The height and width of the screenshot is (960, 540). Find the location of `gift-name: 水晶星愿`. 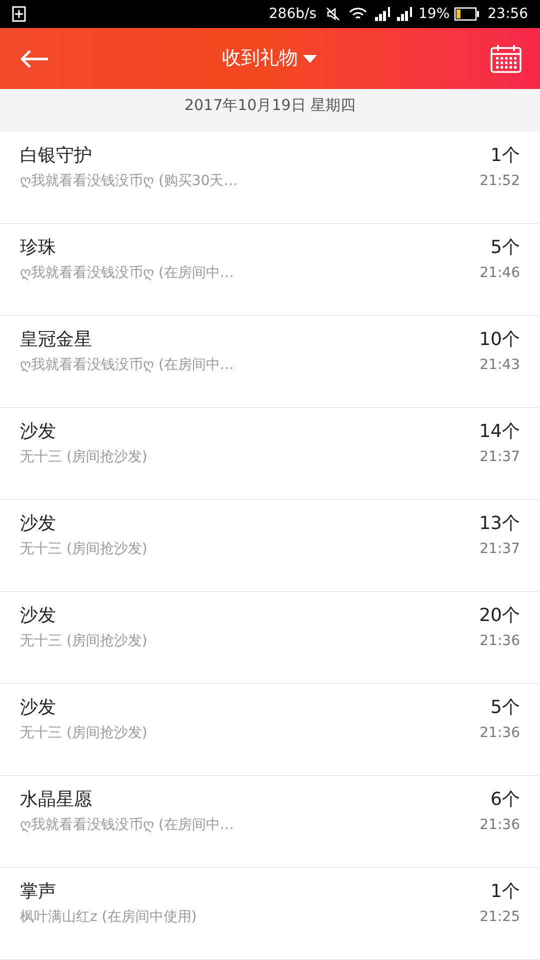

gift-name: 水晶星愿 is located at coordinates (56, 800).